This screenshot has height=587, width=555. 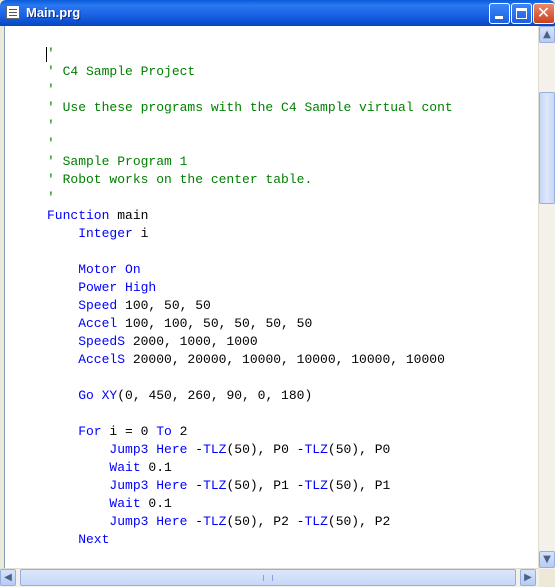 I want to click on window-title: Main.prg, so click(x=53, y=12).